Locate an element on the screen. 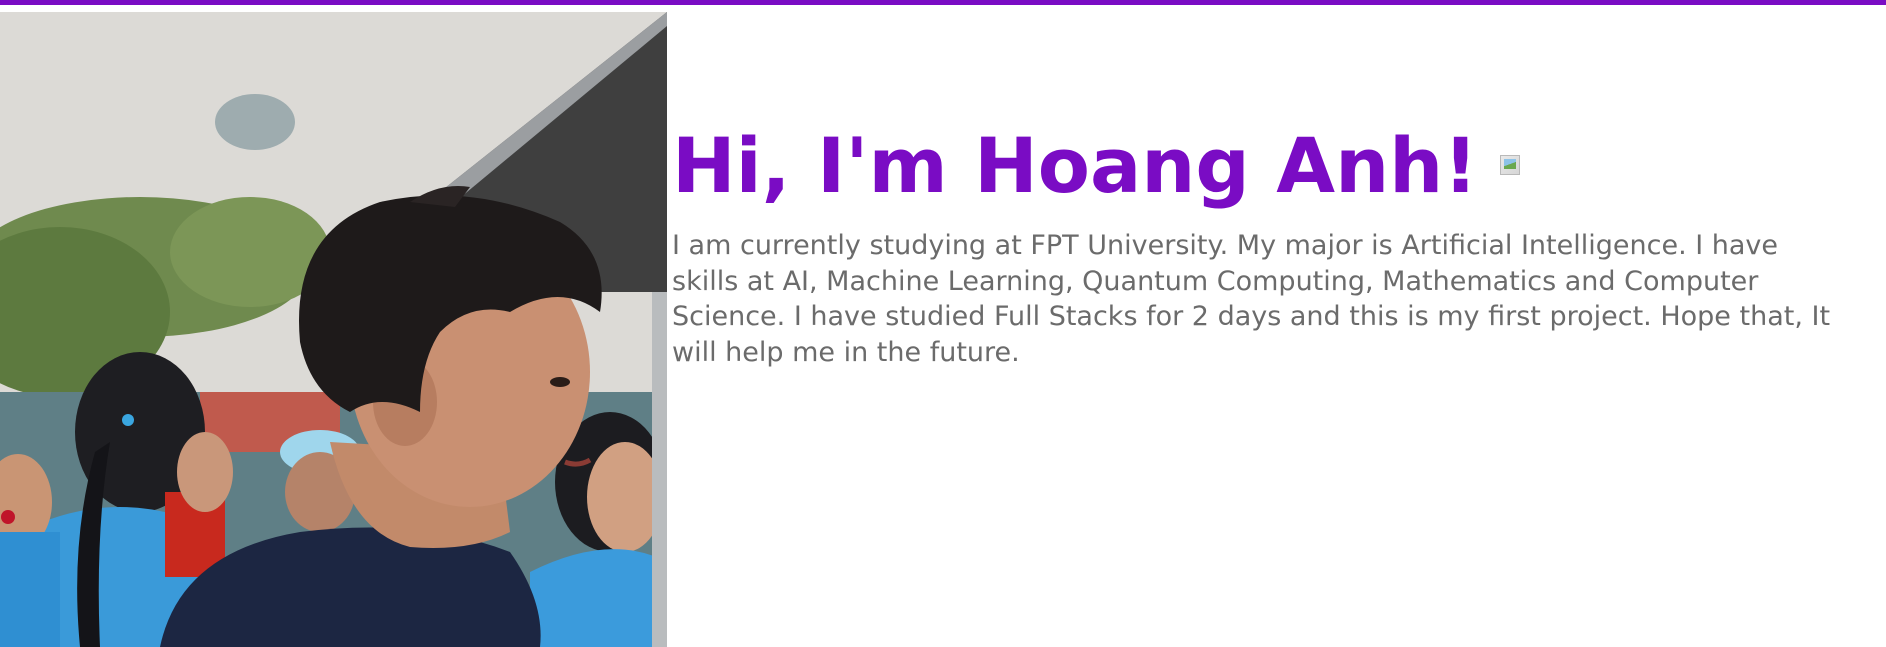  broken-image-icon is located at coordinates (1509, 165).